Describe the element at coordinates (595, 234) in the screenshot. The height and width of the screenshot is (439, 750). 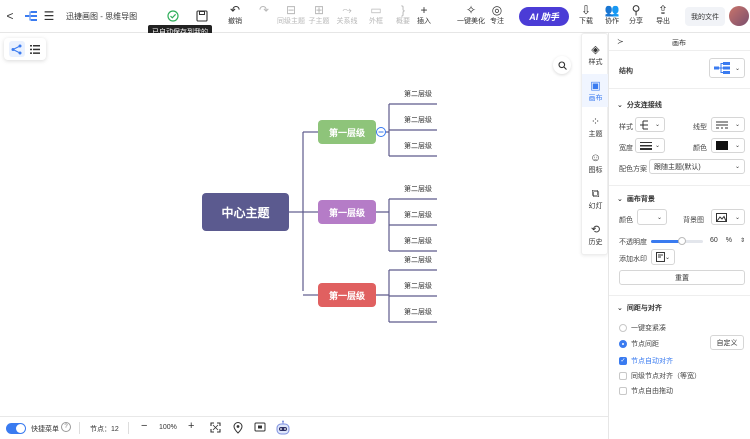
I see `side-tab-5: ⟲ 历史` at that location.